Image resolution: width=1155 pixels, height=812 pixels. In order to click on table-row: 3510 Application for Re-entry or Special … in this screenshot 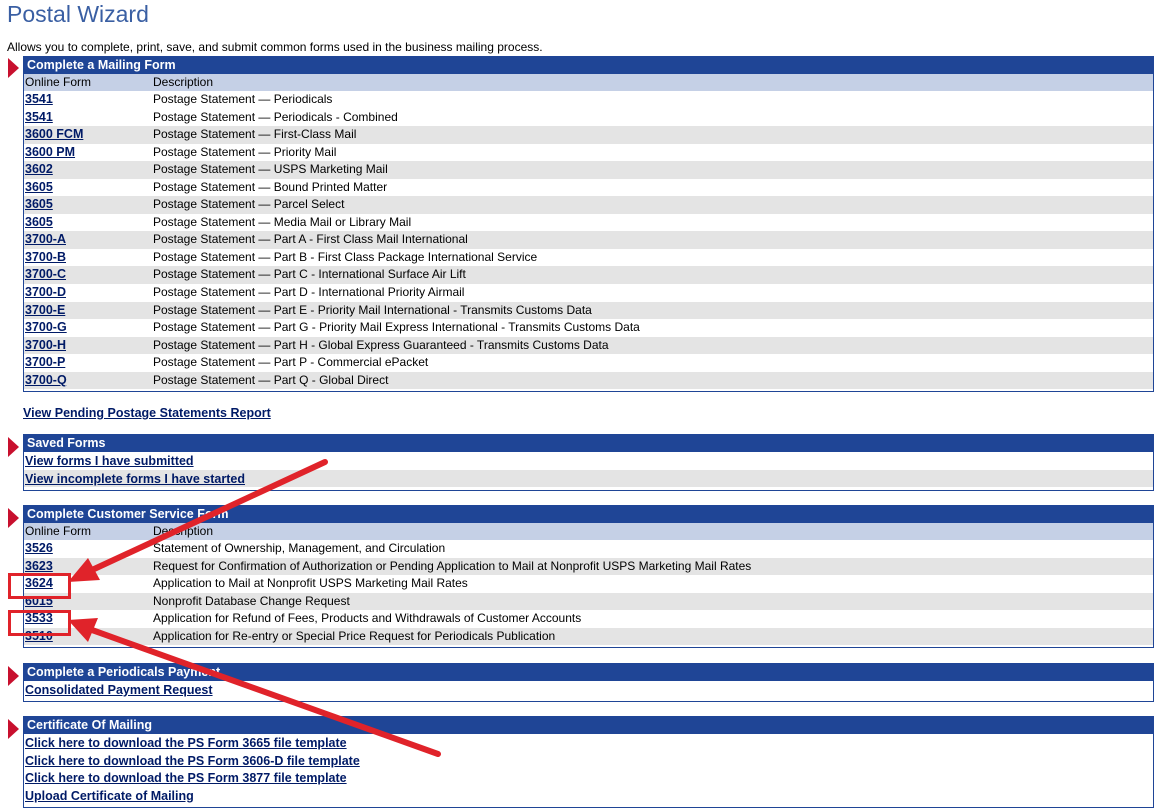, I will do `click(588, 636)`.